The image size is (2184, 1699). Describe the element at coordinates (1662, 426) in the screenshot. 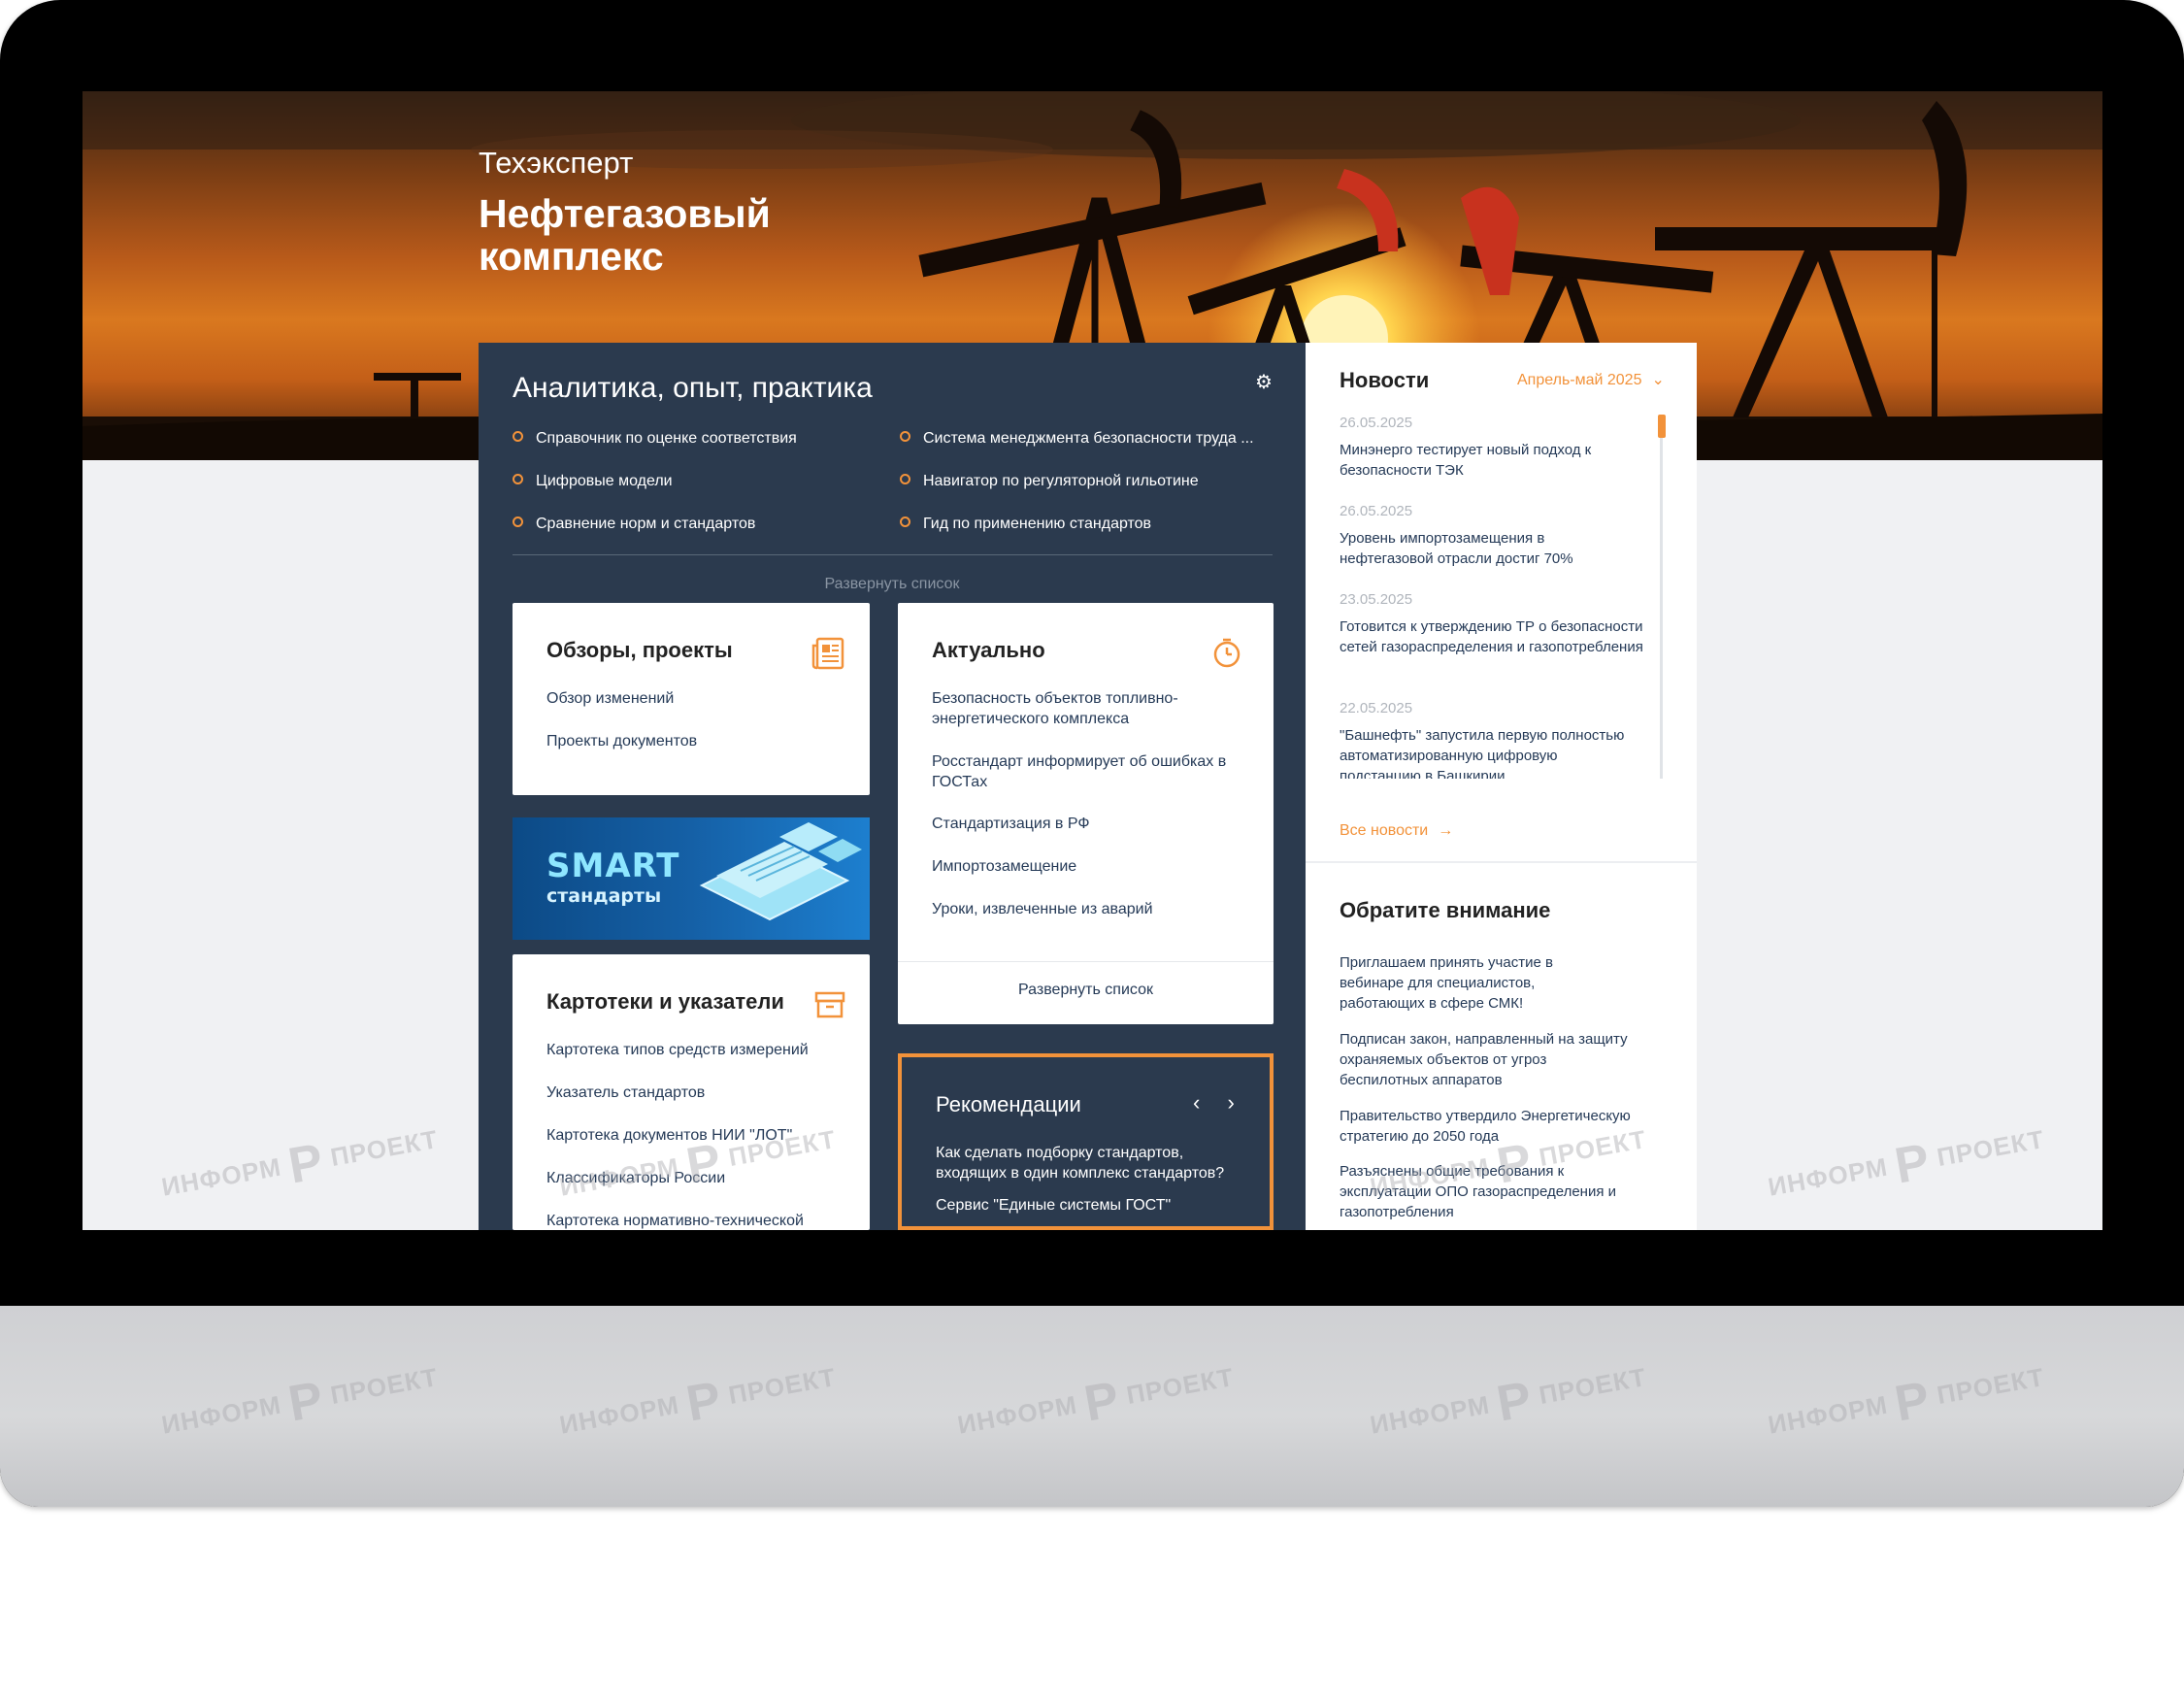

I see `scrollbar-thumb` at that location.